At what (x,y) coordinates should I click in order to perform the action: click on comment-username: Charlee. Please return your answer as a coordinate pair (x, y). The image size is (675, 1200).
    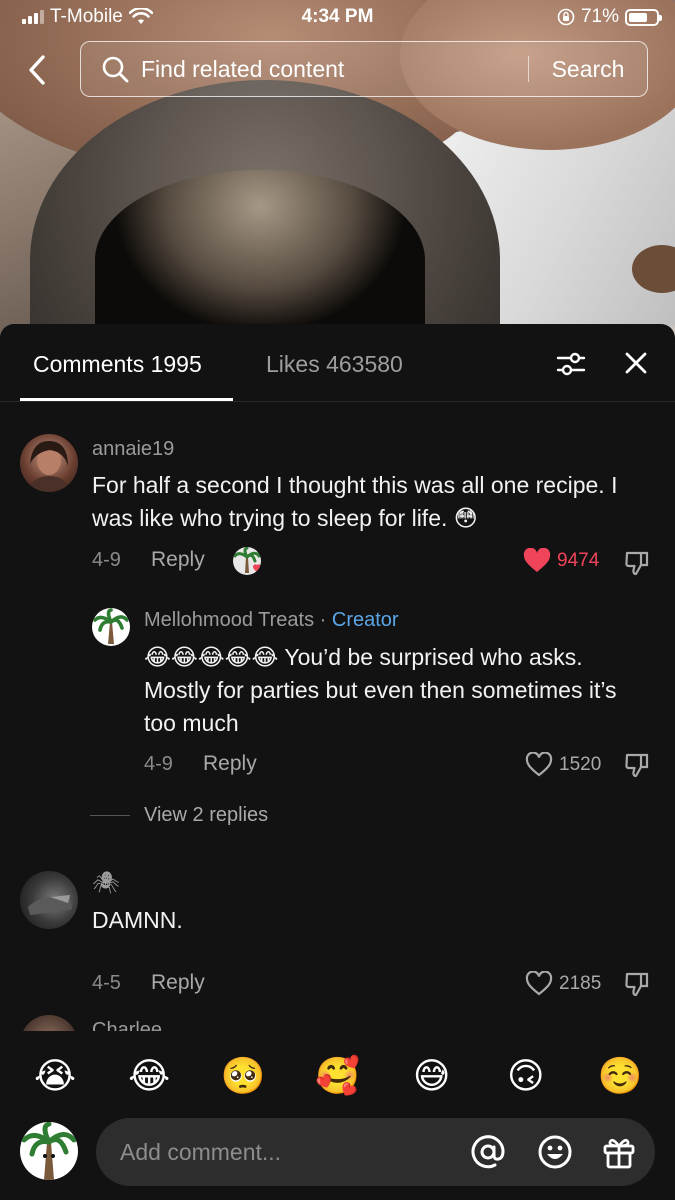
    Looking at the image, I should click on (127, 1025).